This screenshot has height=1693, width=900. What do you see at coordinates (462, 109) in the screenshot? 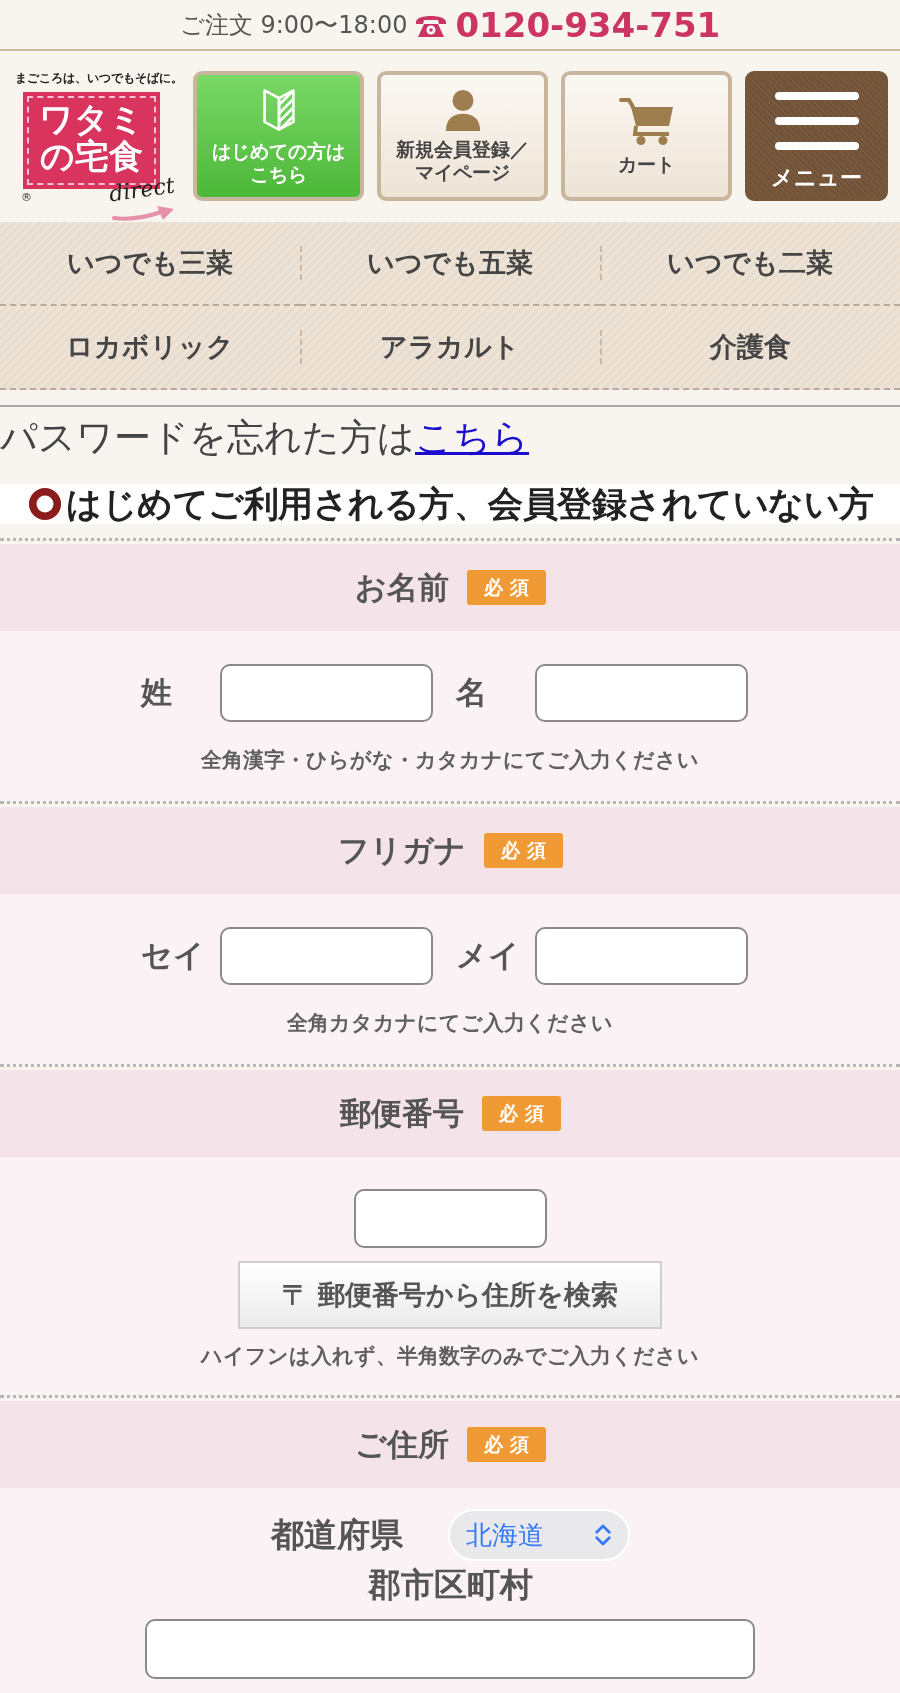
I see `person-icon` at bounding box center [462, 109].